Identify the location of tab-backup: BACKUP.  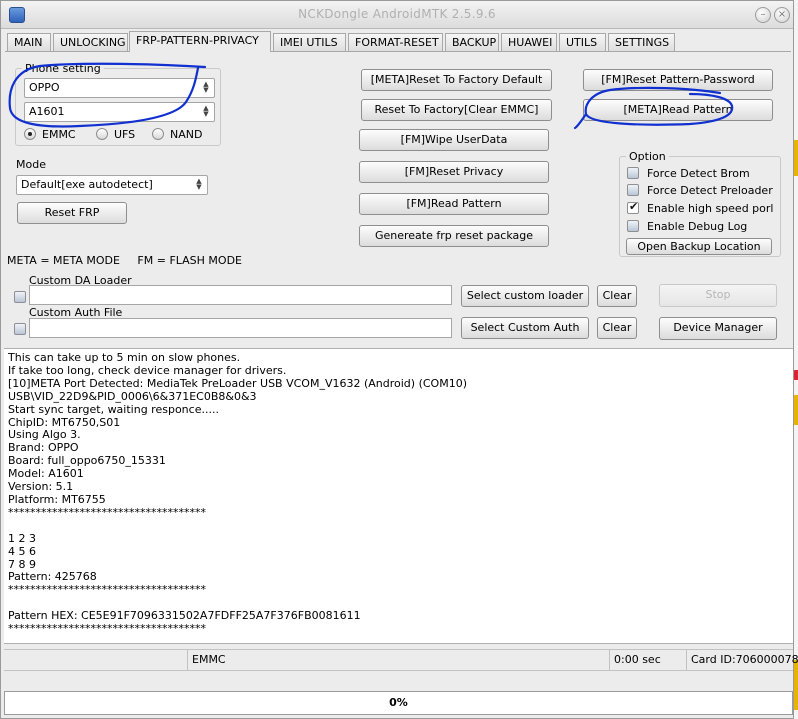
(472, 42).